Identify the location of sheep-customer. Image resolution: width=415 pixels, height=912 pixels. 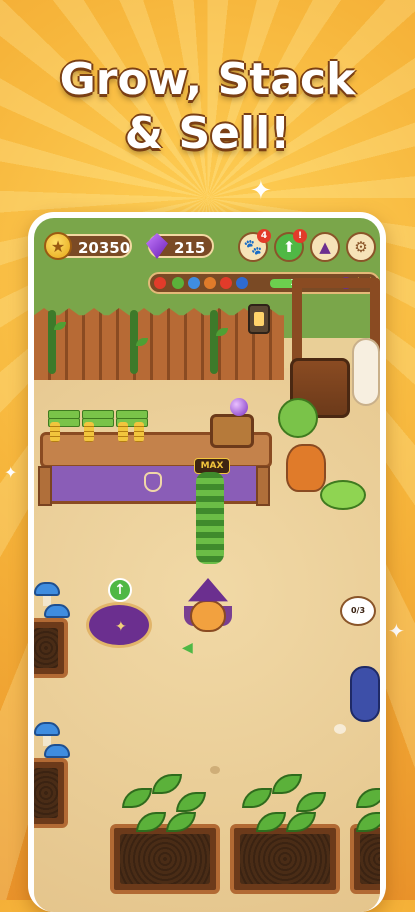
(366, 372).